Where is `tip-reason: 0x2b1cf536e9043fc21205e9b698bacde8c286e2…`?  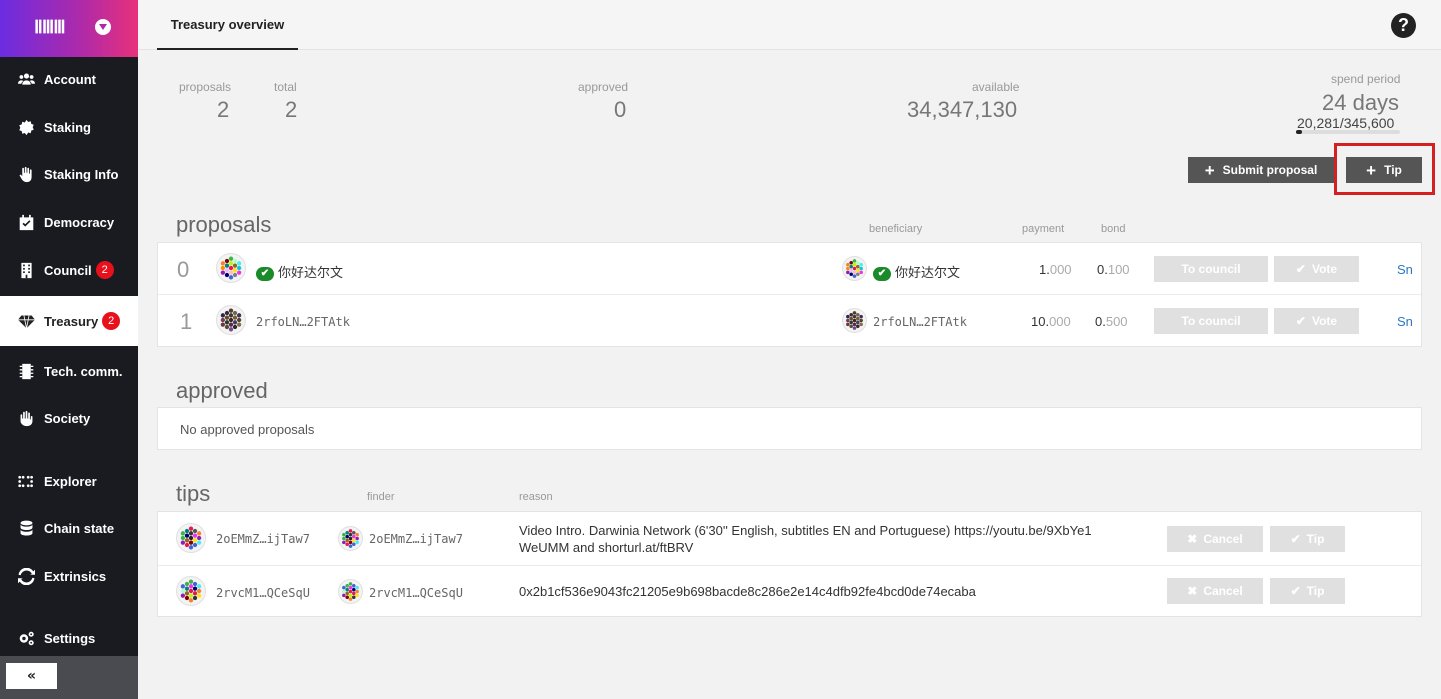 tip-reason: 0x2b1cf536e9043fc21205e9b698bacde8c286e2… is located at coordinates (747, 591).